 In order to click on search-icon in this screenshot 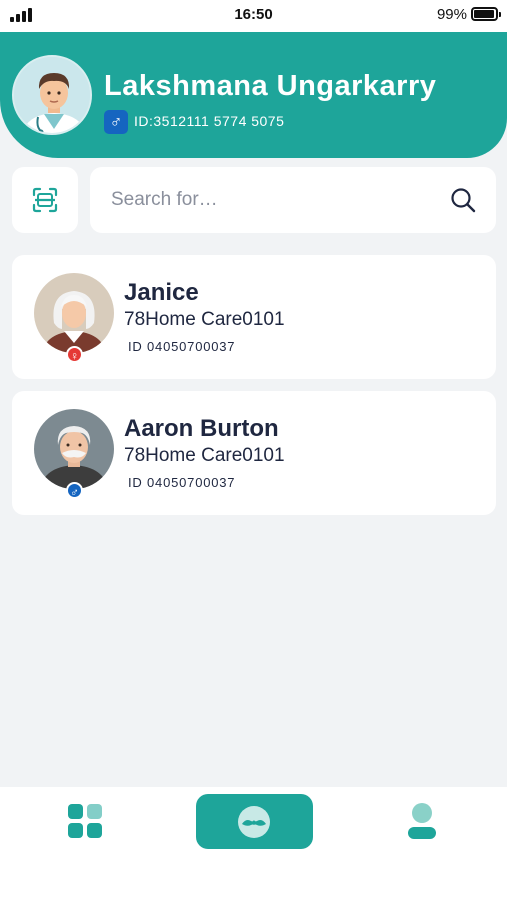, I will do `click(463, 200)`.